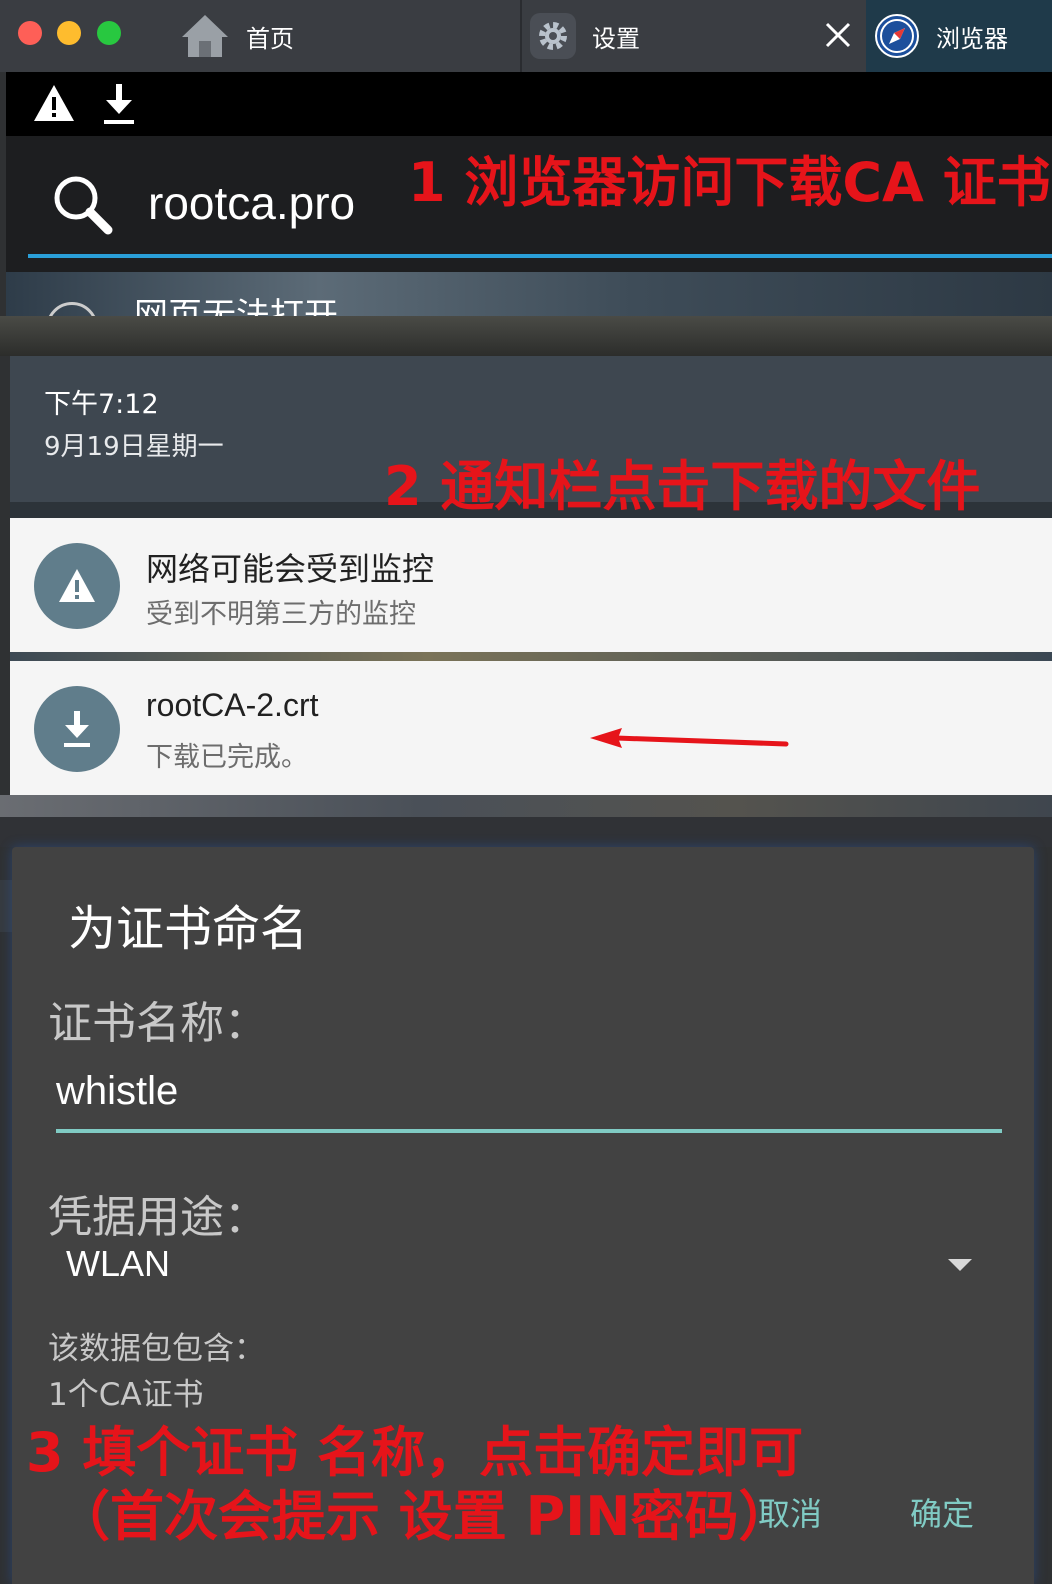  What do you see at coordinates (540, 256) in the screenshot?
I see `url-underline` at bounding box center [540, 256].